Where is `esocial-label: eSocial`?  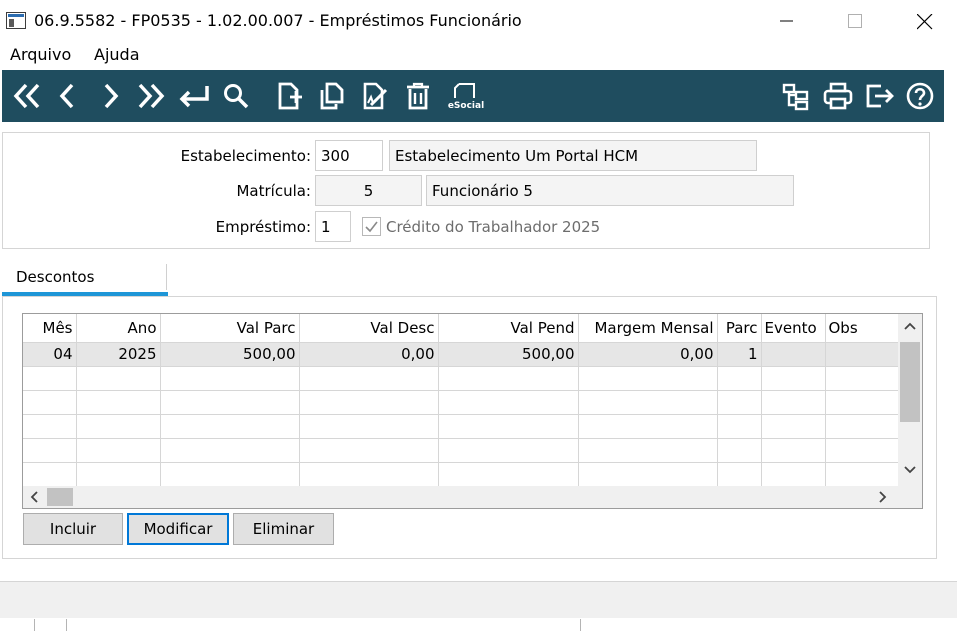
esocial-label: eSocial is located at coordinates (466, 106).